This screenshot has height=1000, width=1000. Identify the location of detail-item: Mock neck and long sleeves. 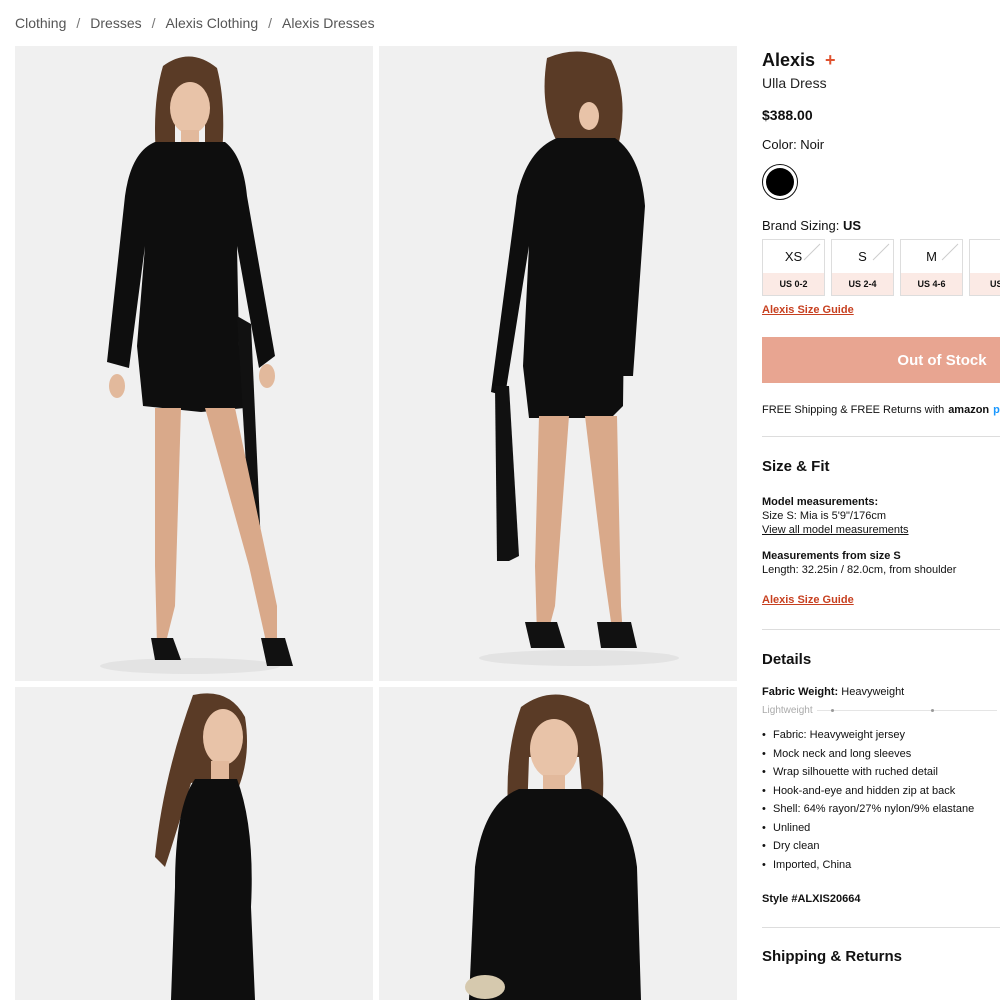
(881, 754).